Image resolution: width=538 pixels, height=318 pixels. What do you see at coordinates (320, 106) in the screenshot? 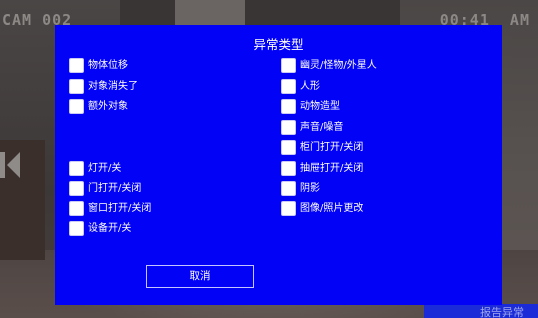
I see `option-label: 动物造型` at bounding box center [320, 106].